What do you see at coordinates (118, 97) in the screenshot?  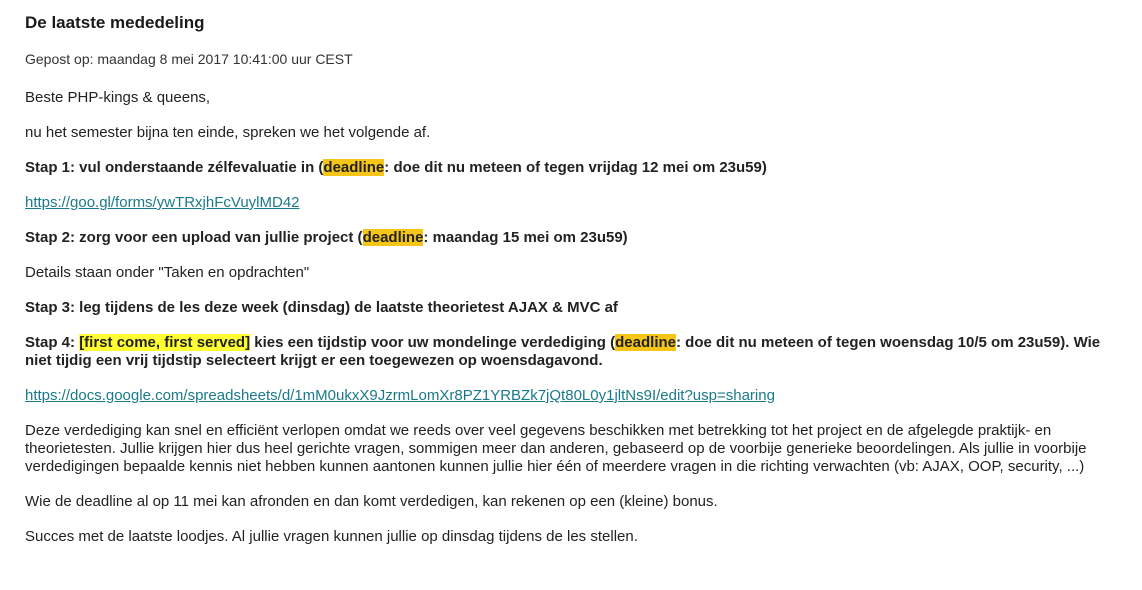 I see `greeting: Beste PHP-kings & queens,` at bounding box center [118, 97].